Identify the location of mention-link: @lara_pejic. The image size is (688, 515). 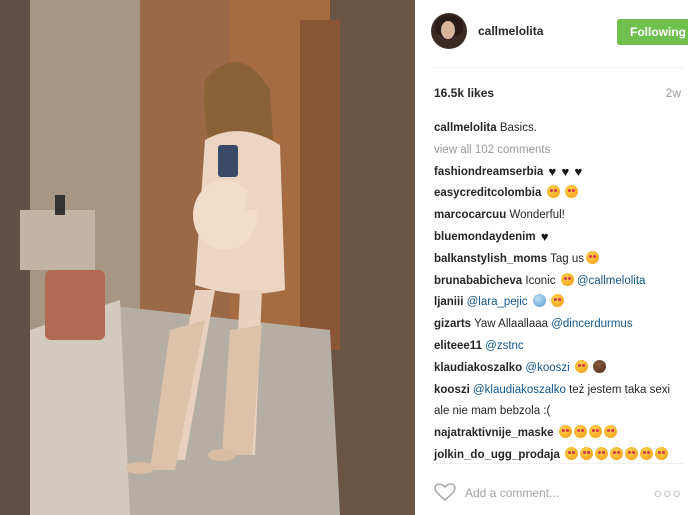
(497, 302).